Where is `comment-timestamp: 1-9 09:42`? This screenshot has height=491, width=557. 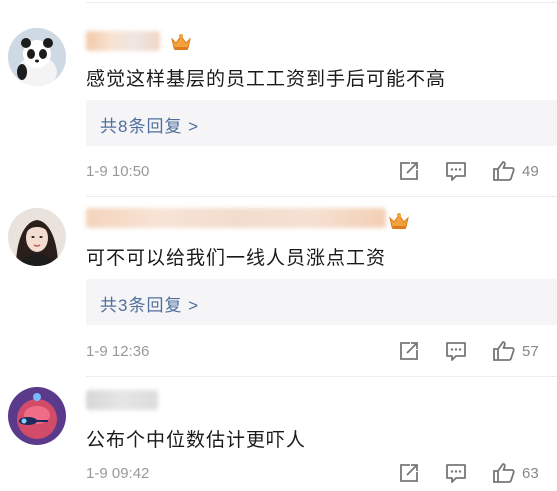
comment-timestamp: 1-9 09:42 is located at coordinates (118, 473).